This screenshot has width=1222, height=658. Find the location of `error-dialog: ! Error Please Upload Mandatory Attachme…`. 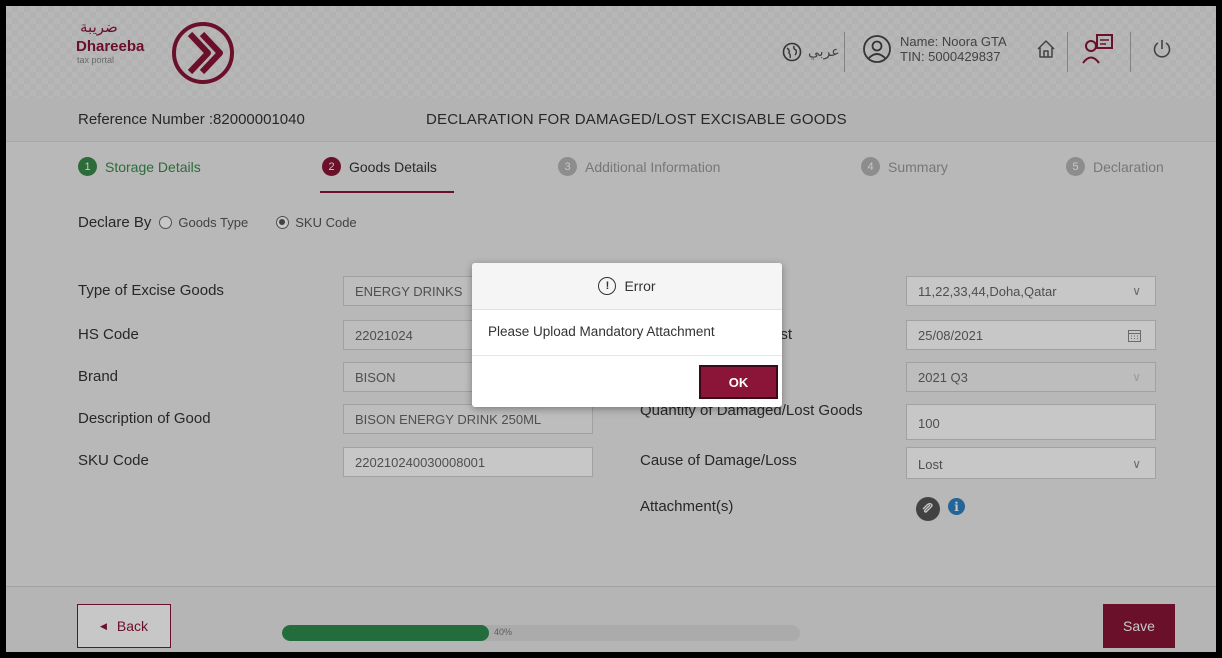

error-dialog: ! Error Please Upload Mandatory Attachme… is located at coordinates (627, 335).